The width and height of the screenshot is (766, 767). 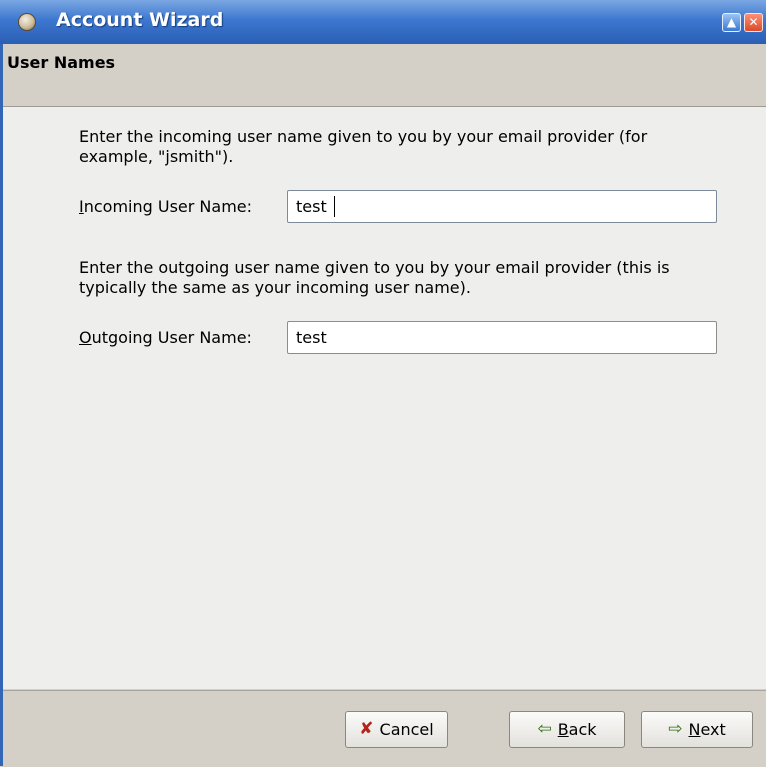 What do you see at coordinates (383, 22) in the screenshot?
I see `window-titlebar: Account Wizard ▲ ✕` at bounding box center [383, 22].